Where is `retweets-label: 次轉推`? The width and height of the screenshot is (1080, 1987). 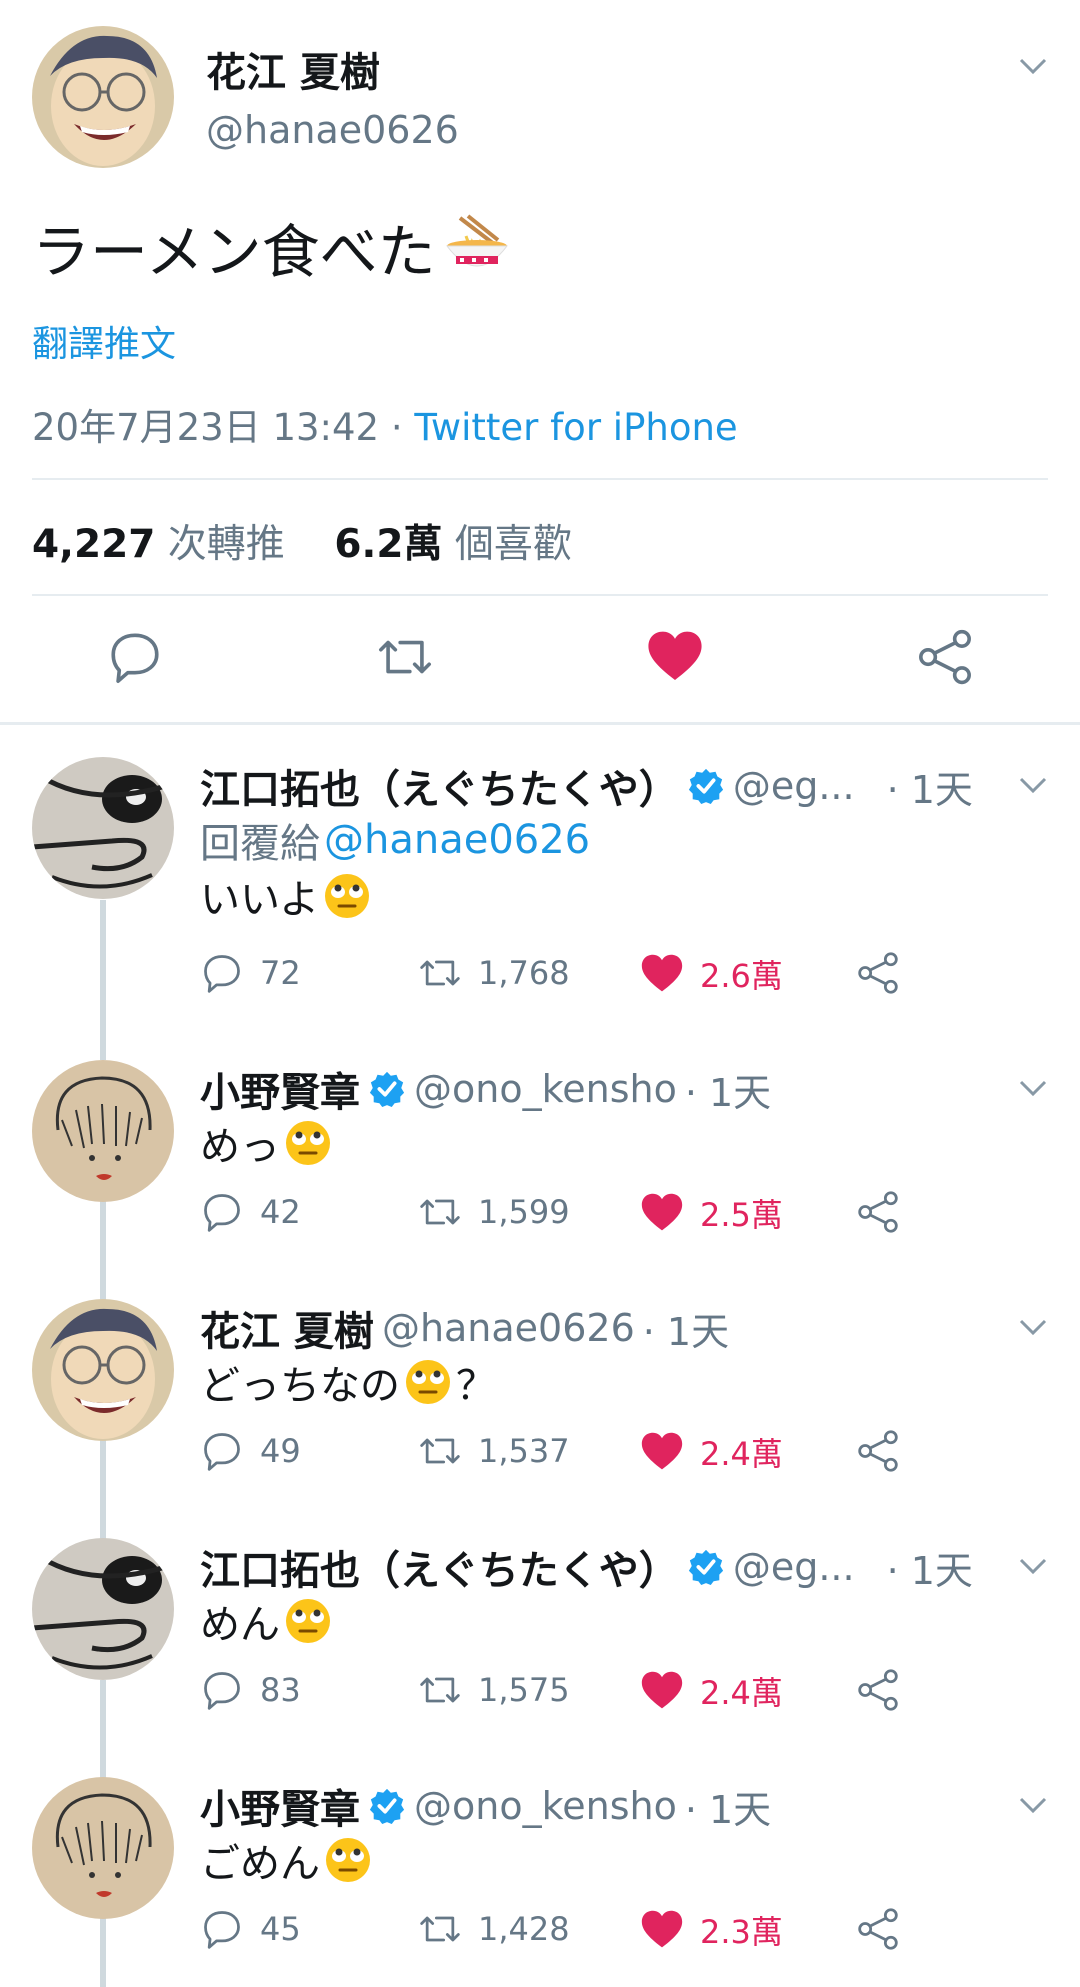 retweets-label: 次轉推 is located at coordinates (226, 544).